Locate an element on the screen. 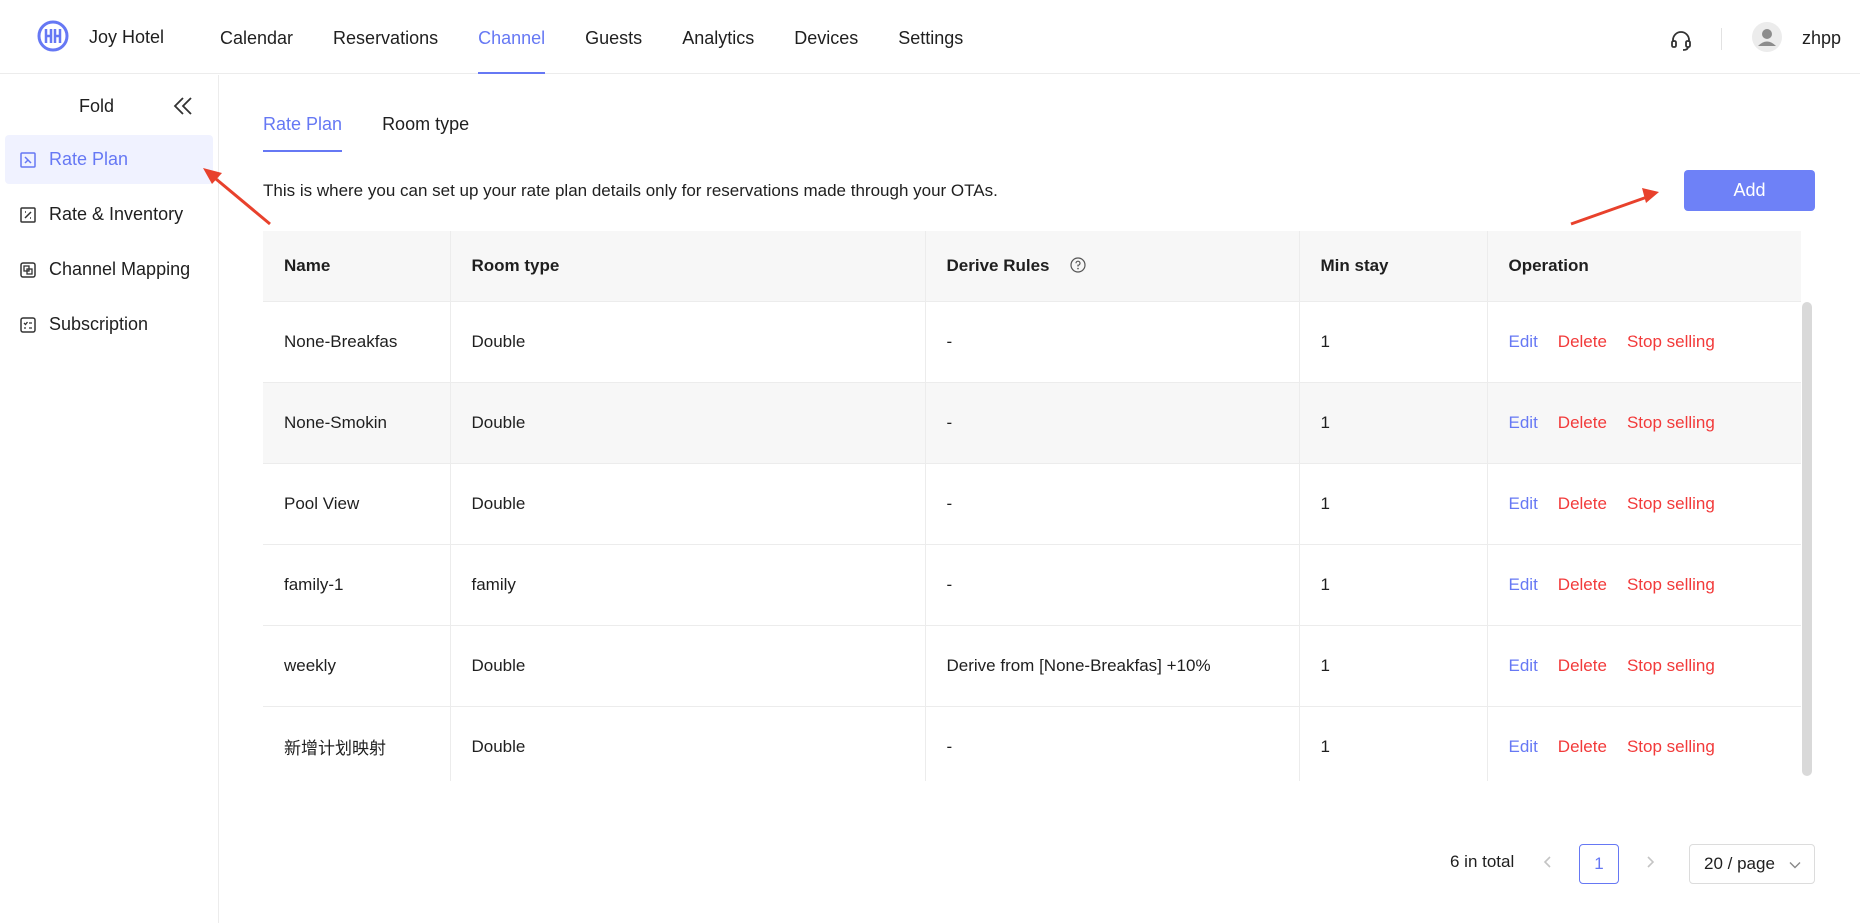 Image resolution: width=1860 pixels, height=923 pixels. cell-name: None-Smokin is located at coordinates (357, 423).